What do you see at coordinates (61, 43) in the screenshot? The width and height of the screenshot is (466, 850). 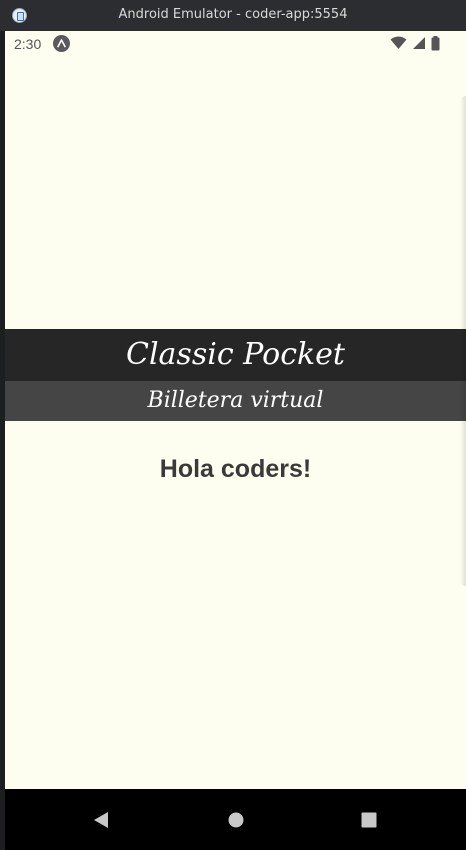 I see `expo-icon` at bounding box center [61, 43].